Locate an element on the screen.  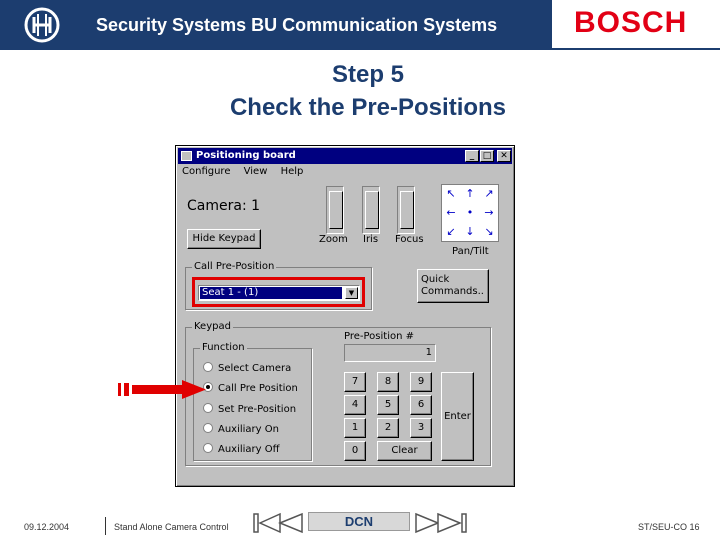
radio-label: Set Pre-Position is located at coordinates (257, 409).